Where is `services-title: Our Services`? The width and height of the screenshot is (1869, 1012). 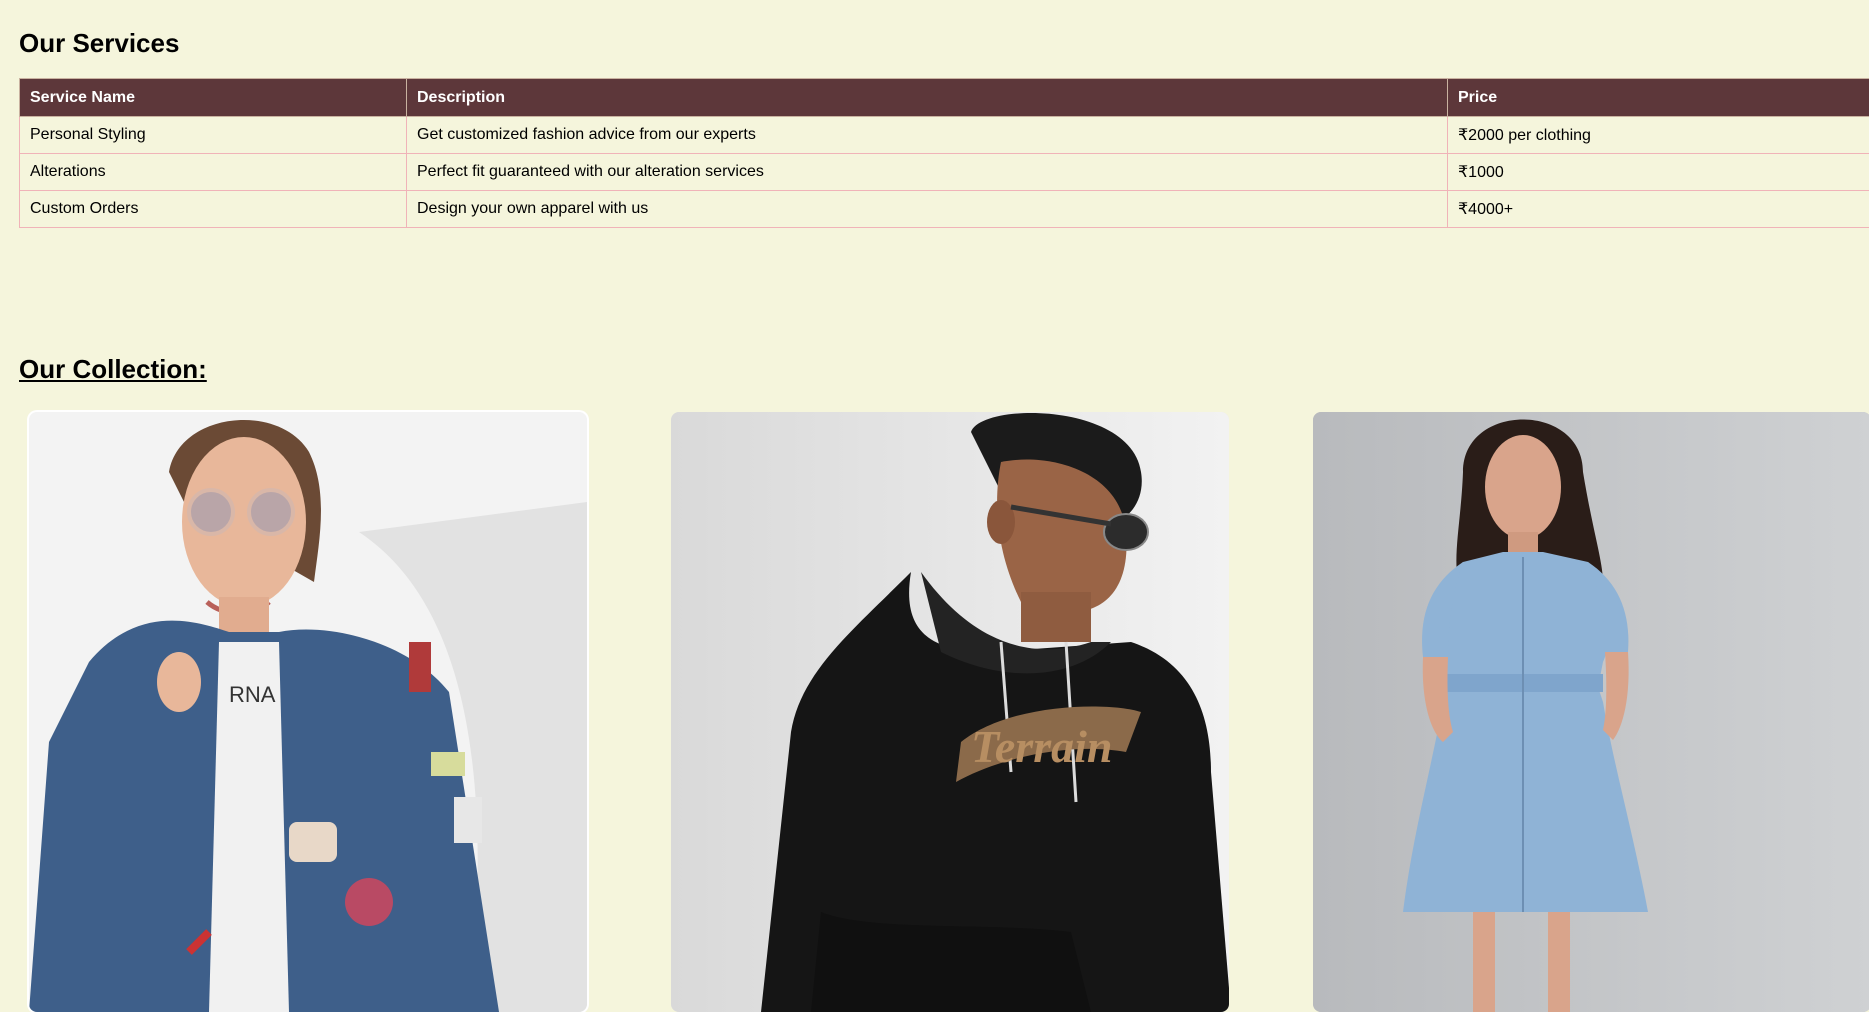 services-title: Our Services is located at coordinates (99, 43).